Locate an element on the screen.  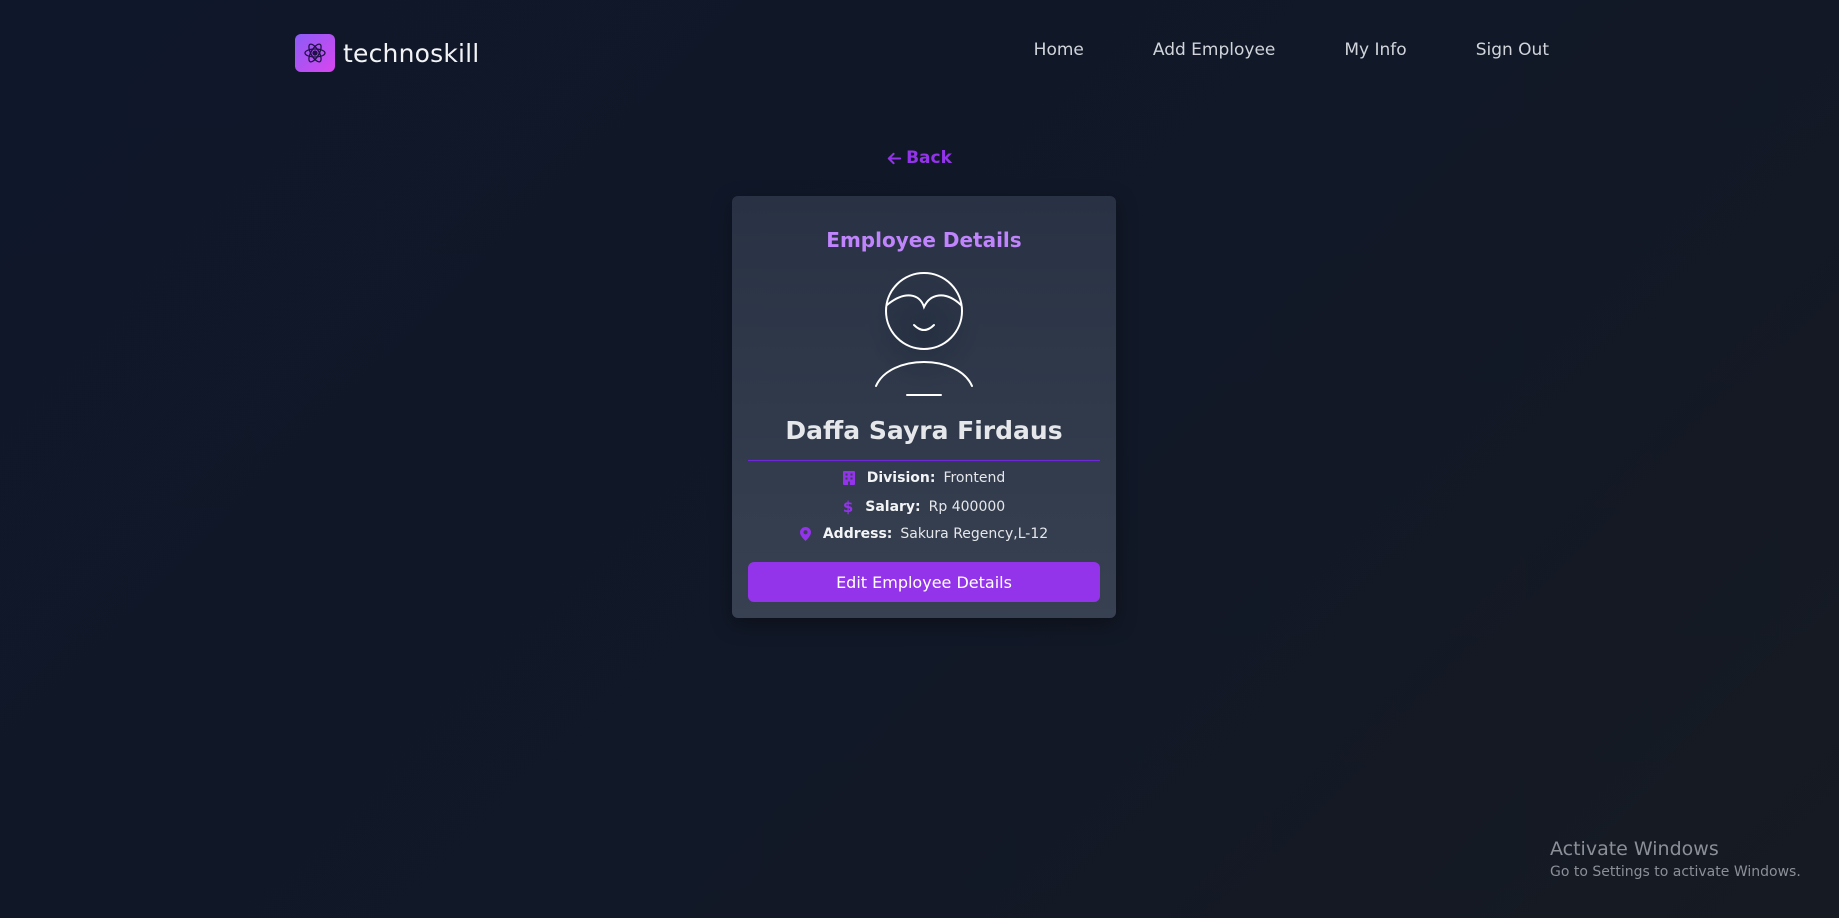
nav-sign-out-link: Sign Out is located at coordinates (1512, 50).